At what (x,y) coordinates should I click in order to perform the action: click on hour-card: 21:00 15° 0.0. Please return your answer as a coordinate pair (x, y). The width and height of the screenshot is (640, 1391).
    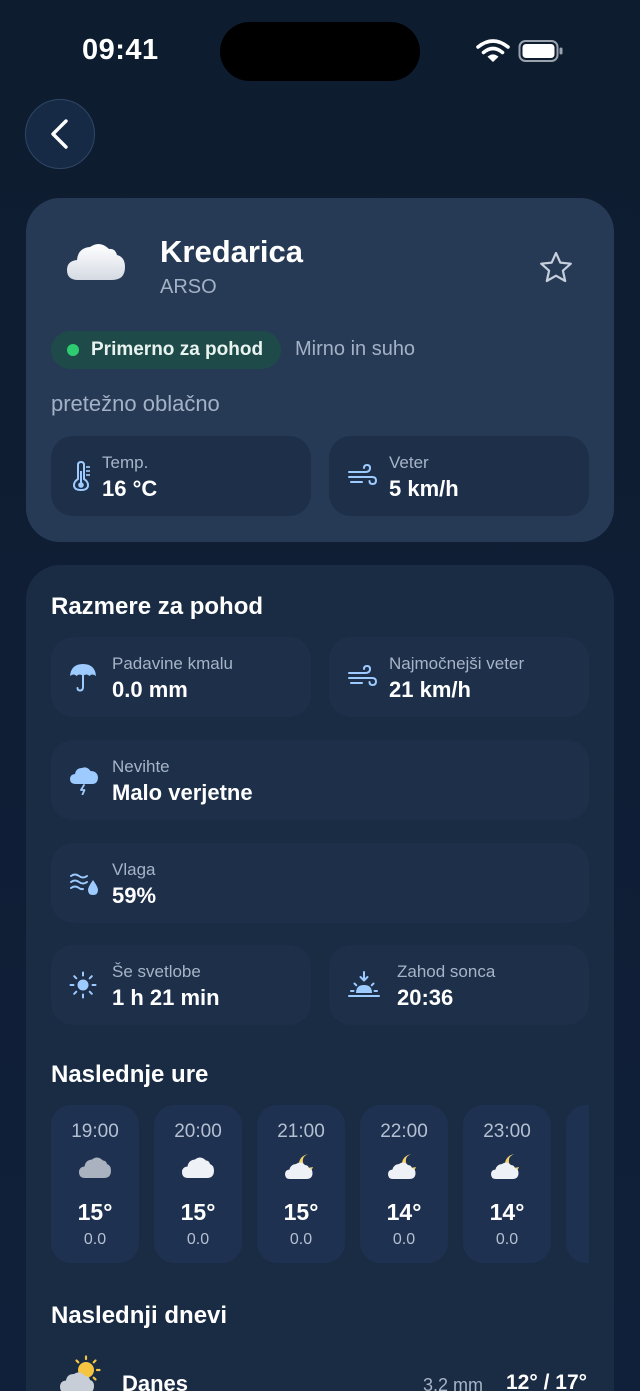
    Looking at the image, I should click on (301, 1184).